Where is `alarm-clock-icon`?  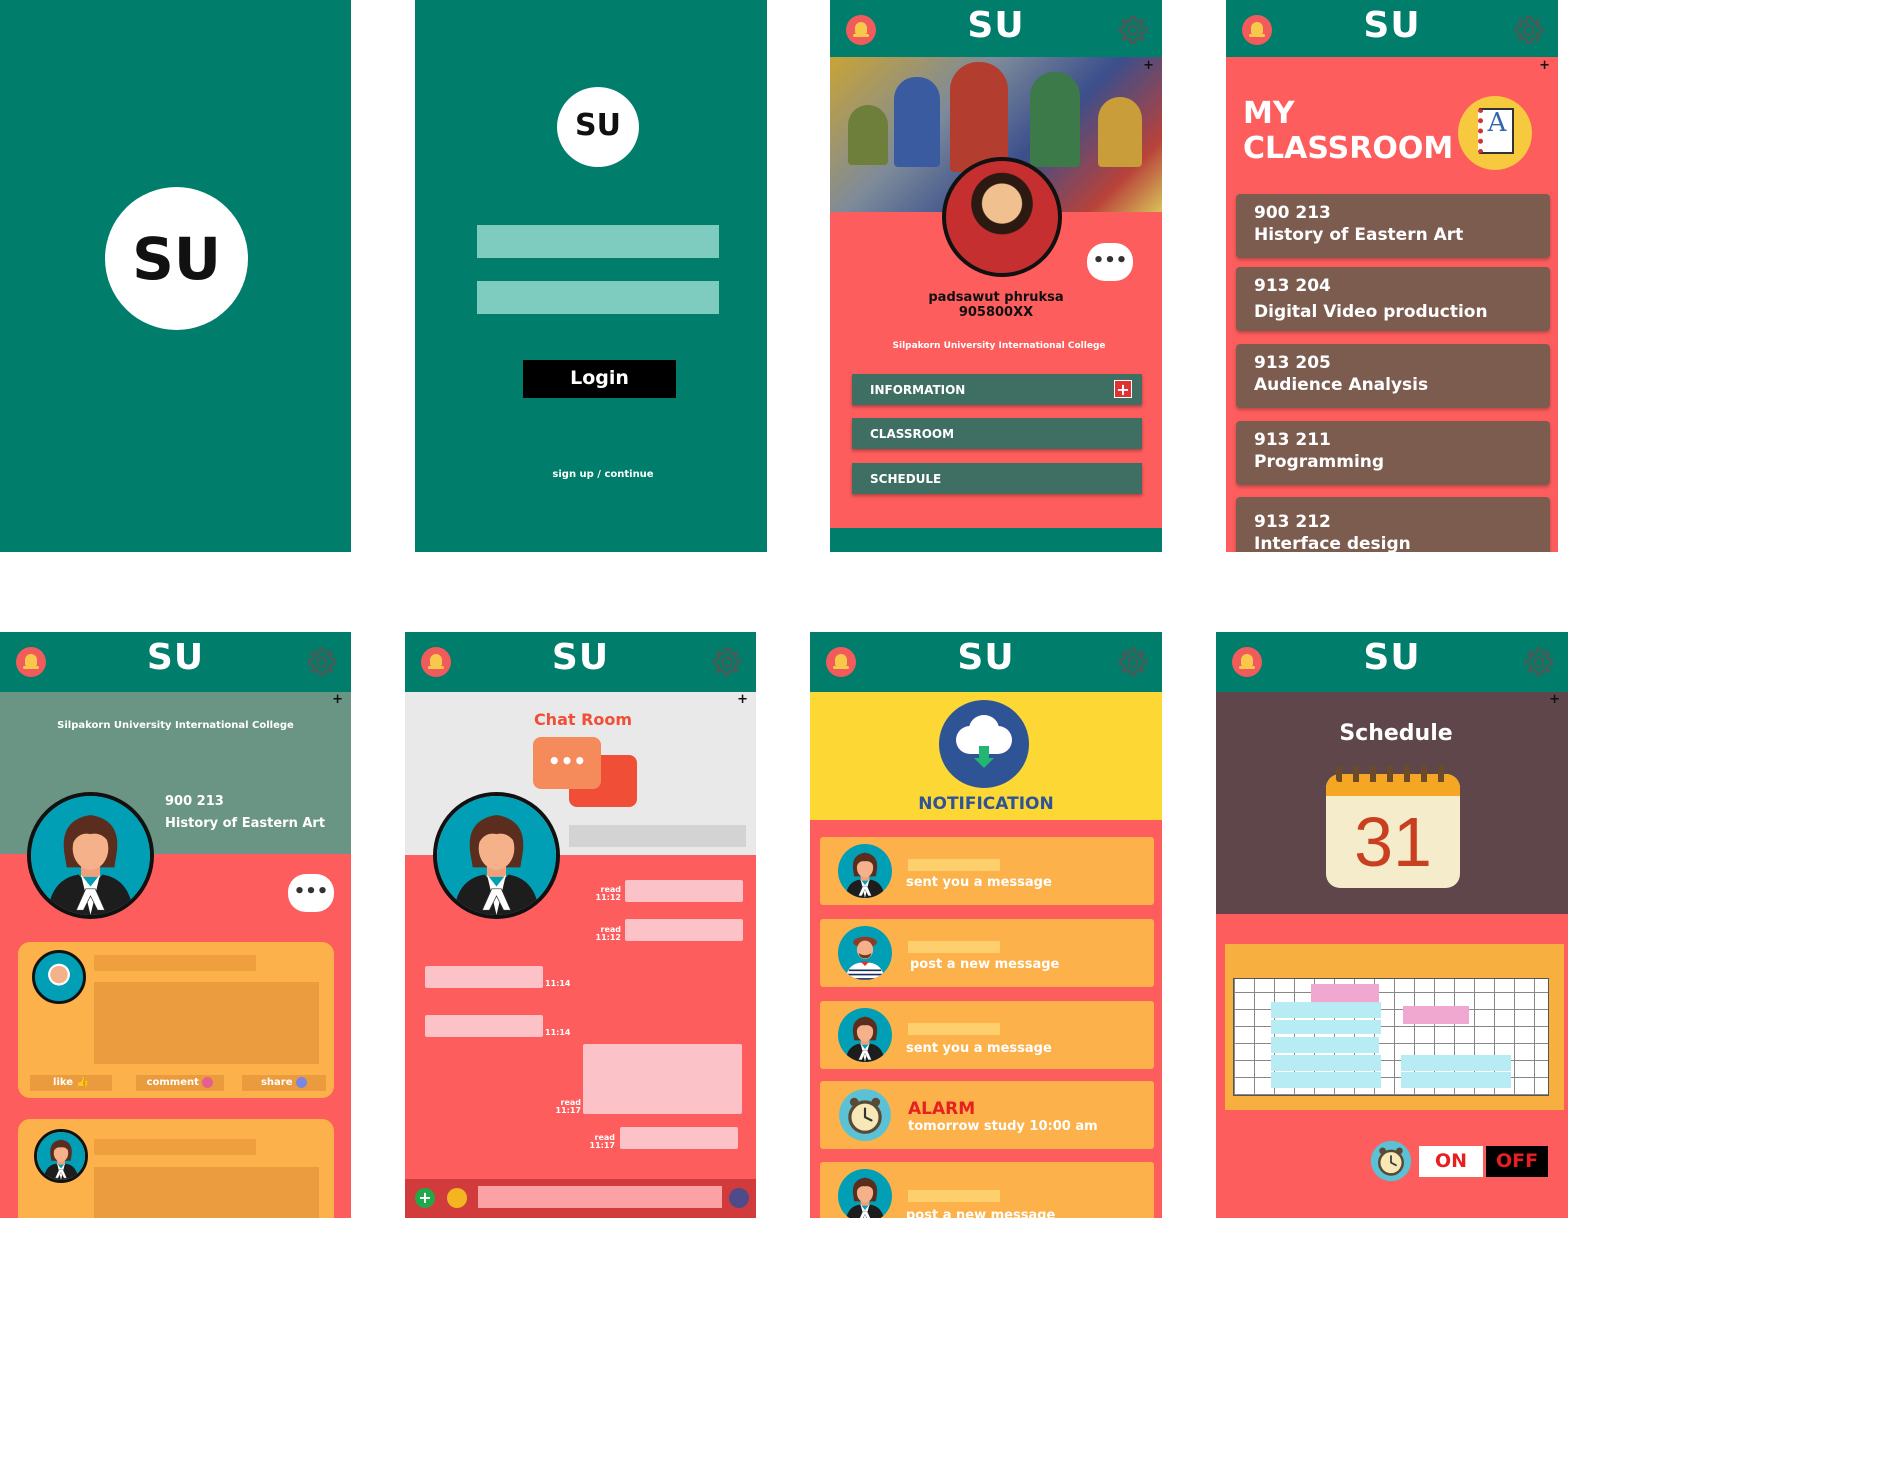 alarm-clock-icon is located at coordinates (865, 1115).